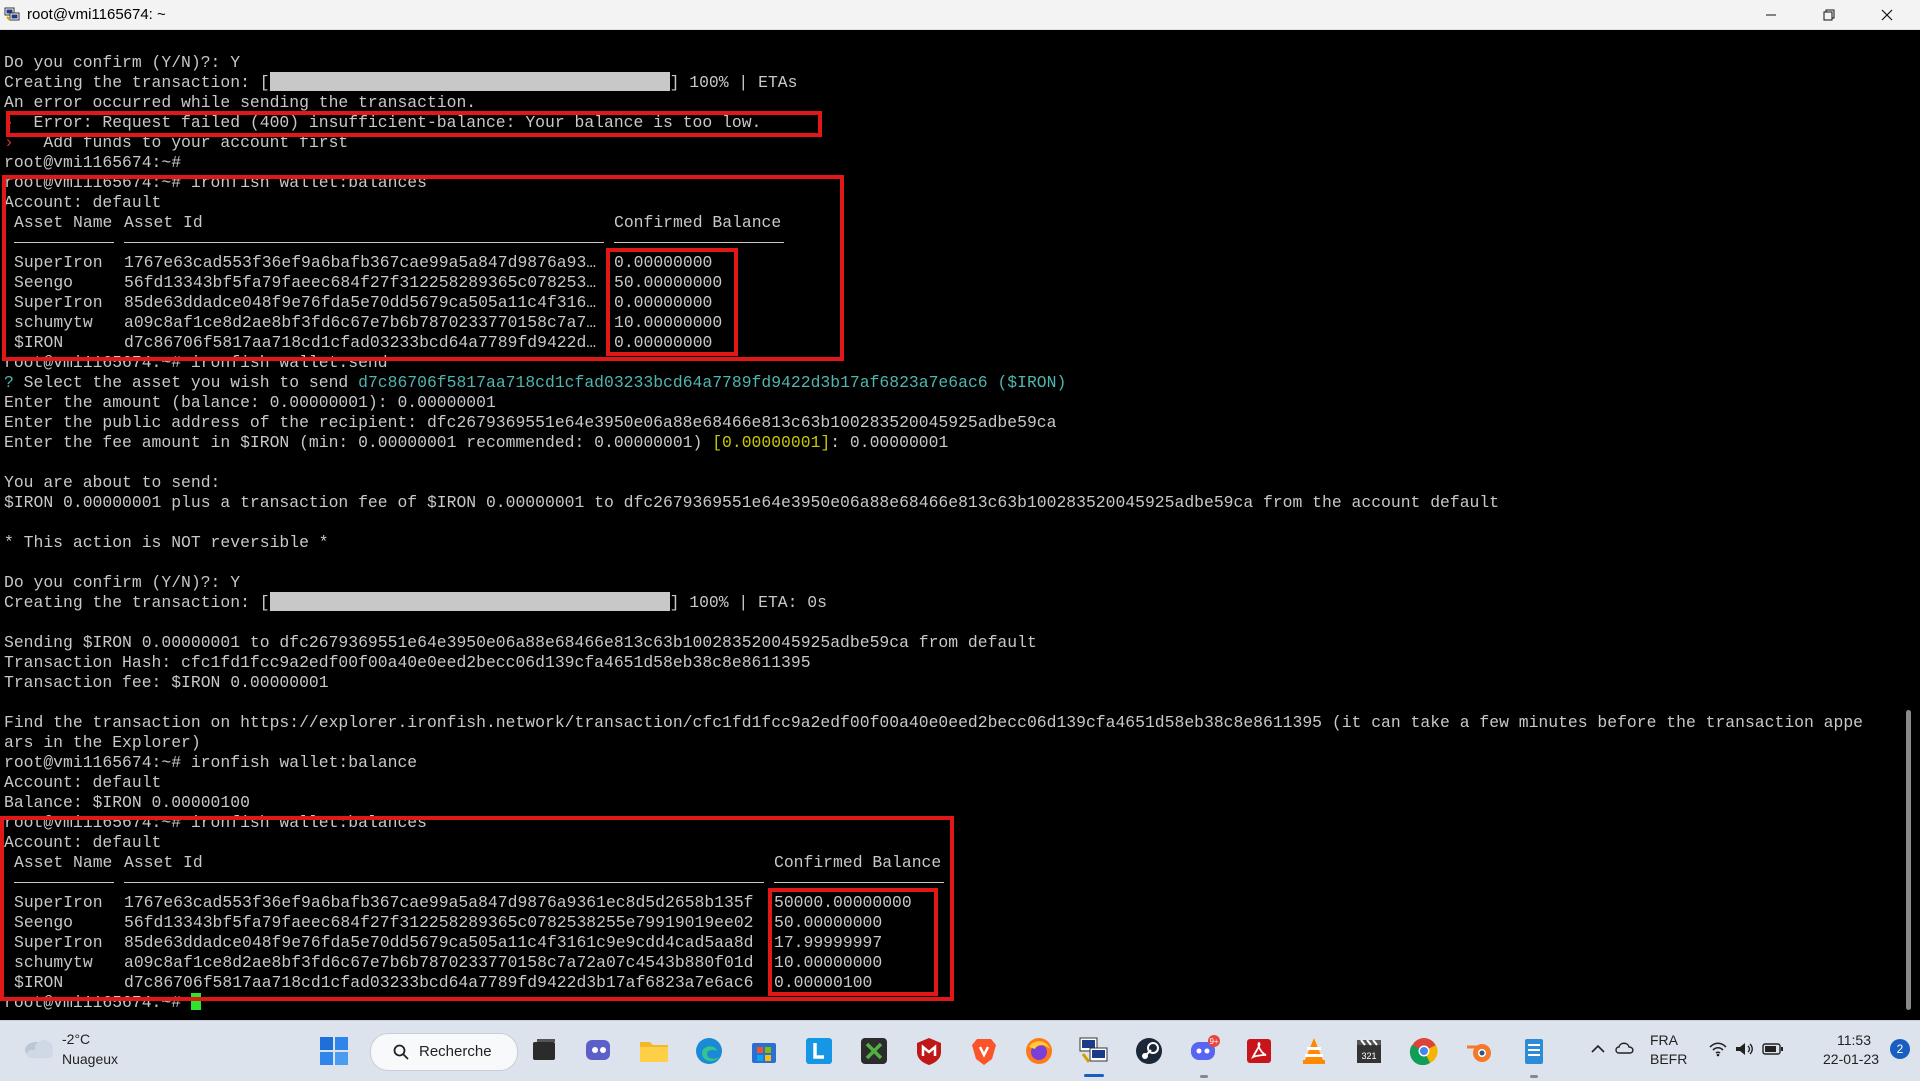 The height and width of the screenshot is (1081, 1920). I want to click on svg-text: 321, so click(1368, 1056).